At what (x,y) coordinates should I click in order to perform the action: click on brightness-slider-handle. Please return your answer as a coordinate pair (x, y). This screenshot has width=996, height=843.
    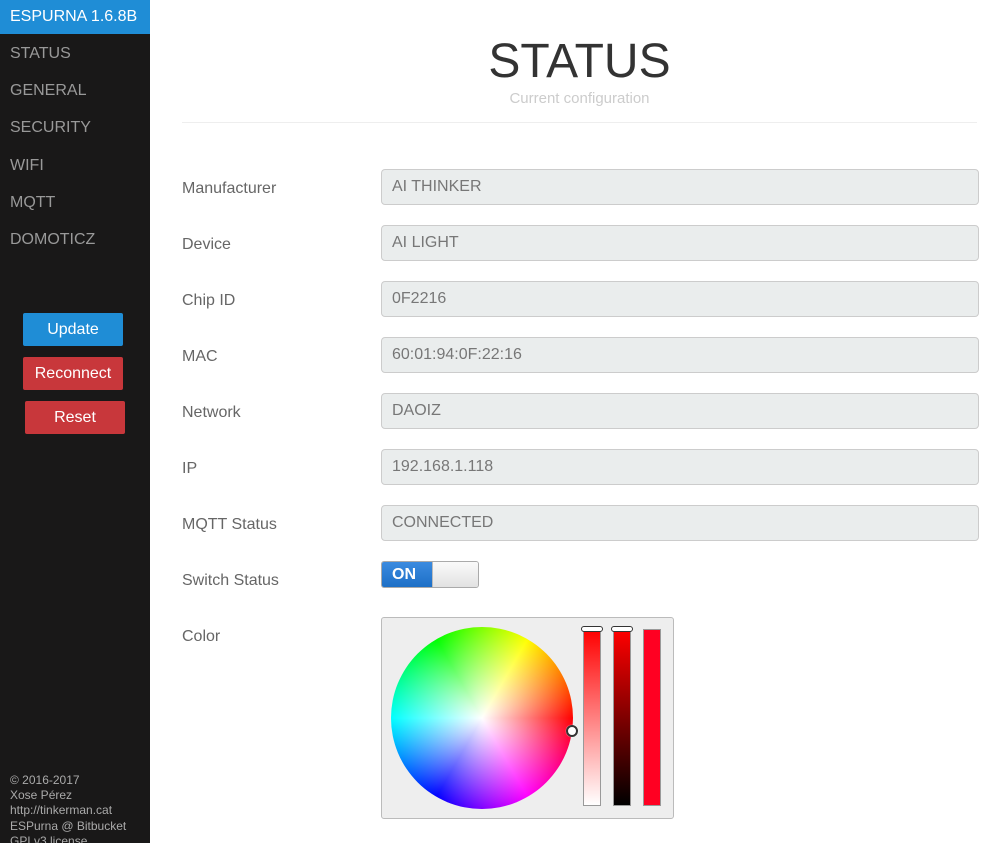
    Looking at the image, I should click on (622, 629).